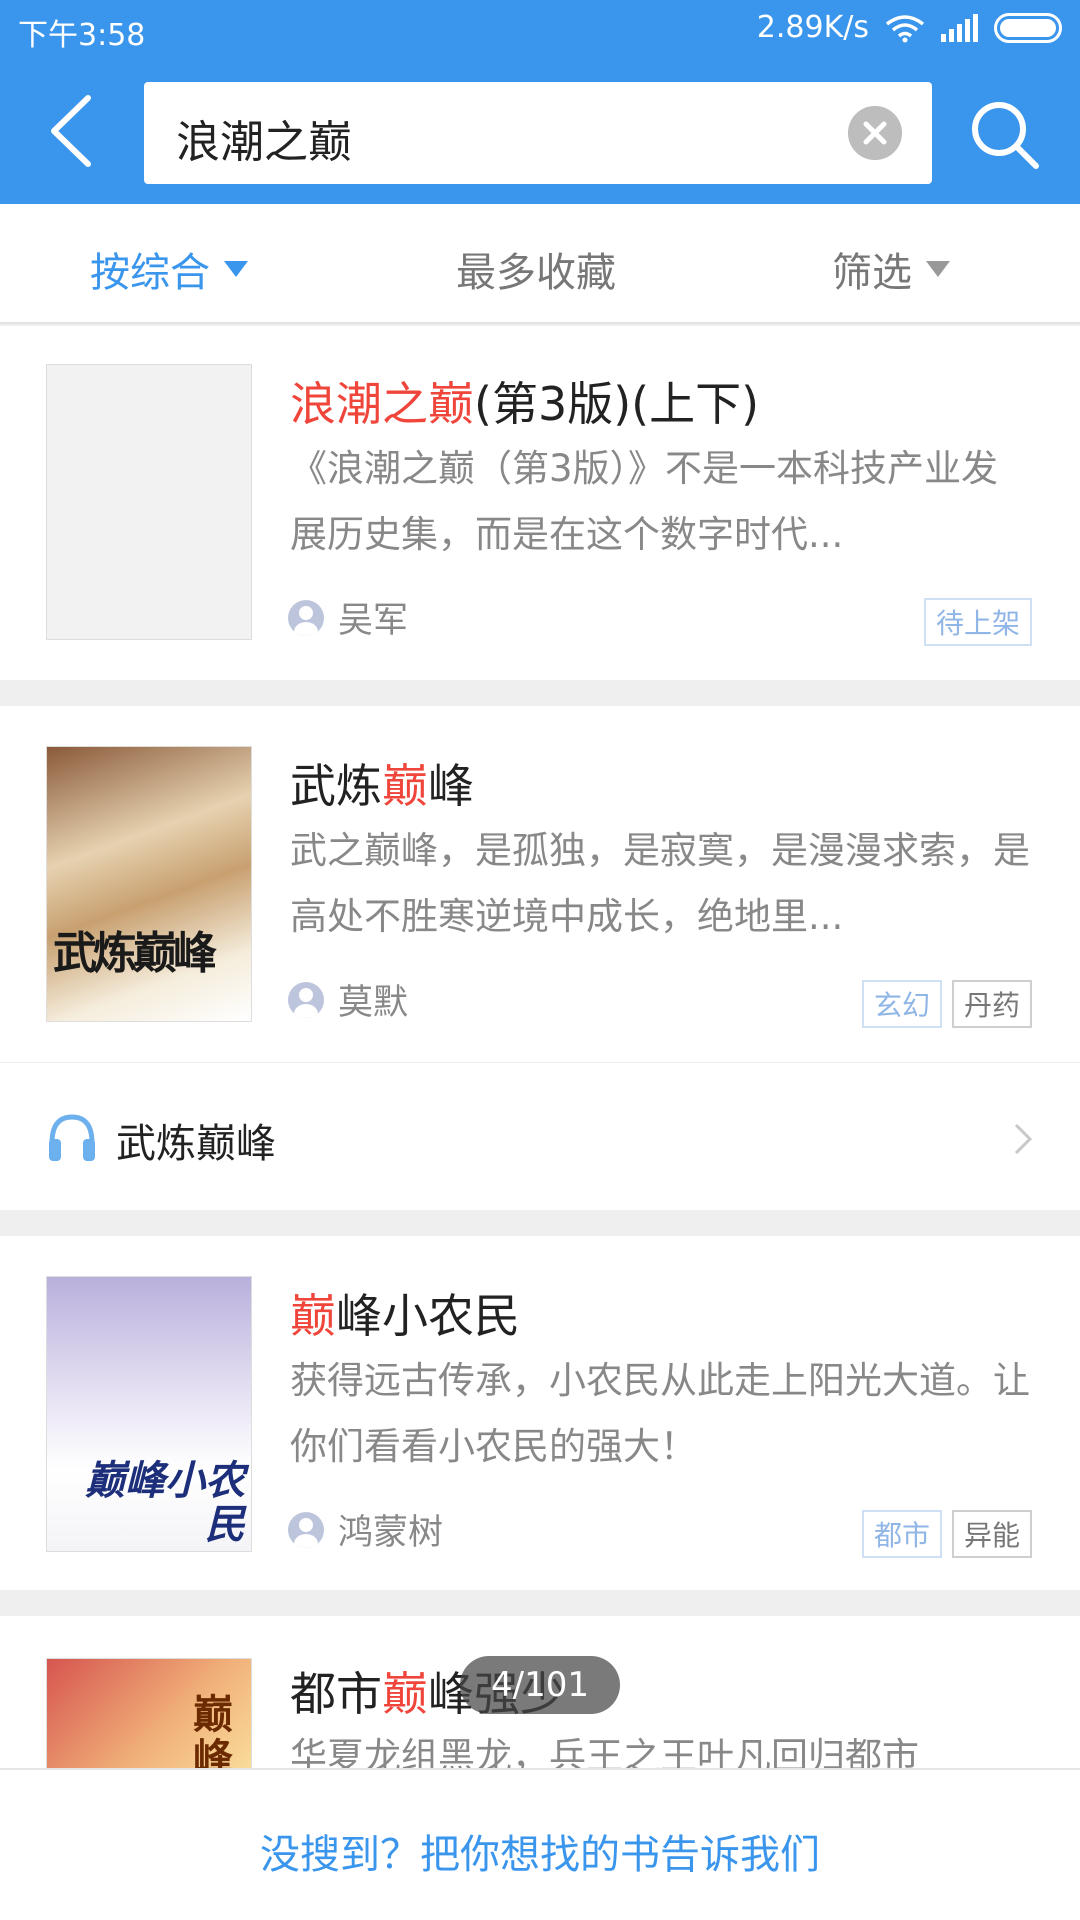  I want to click on tag-badge: 玄幻, so click(901, 1004).